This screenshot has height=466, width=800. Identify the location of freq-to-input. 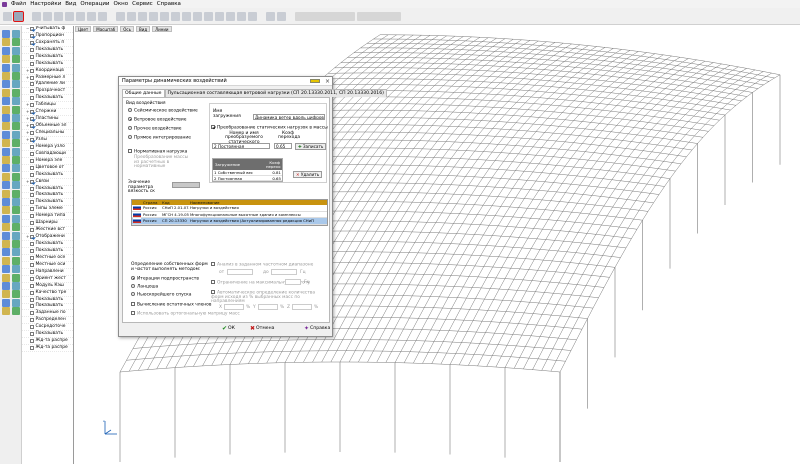
(284, 272).